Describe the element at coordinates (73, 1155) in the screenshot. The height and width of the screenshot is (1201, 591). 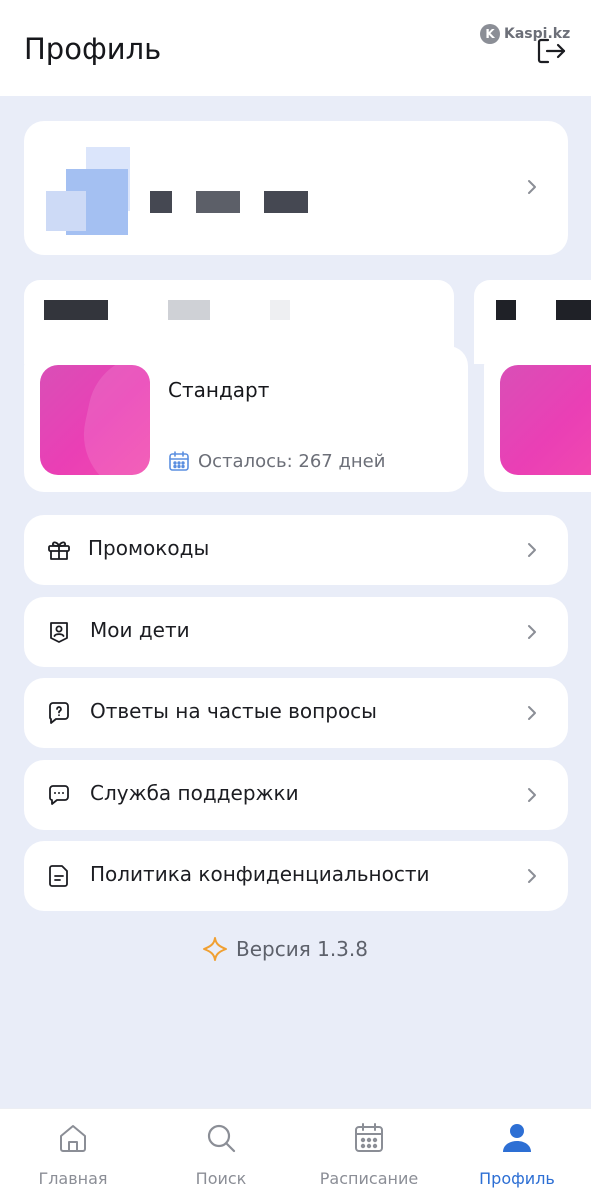
I see `tab-home: Главная` at that location.